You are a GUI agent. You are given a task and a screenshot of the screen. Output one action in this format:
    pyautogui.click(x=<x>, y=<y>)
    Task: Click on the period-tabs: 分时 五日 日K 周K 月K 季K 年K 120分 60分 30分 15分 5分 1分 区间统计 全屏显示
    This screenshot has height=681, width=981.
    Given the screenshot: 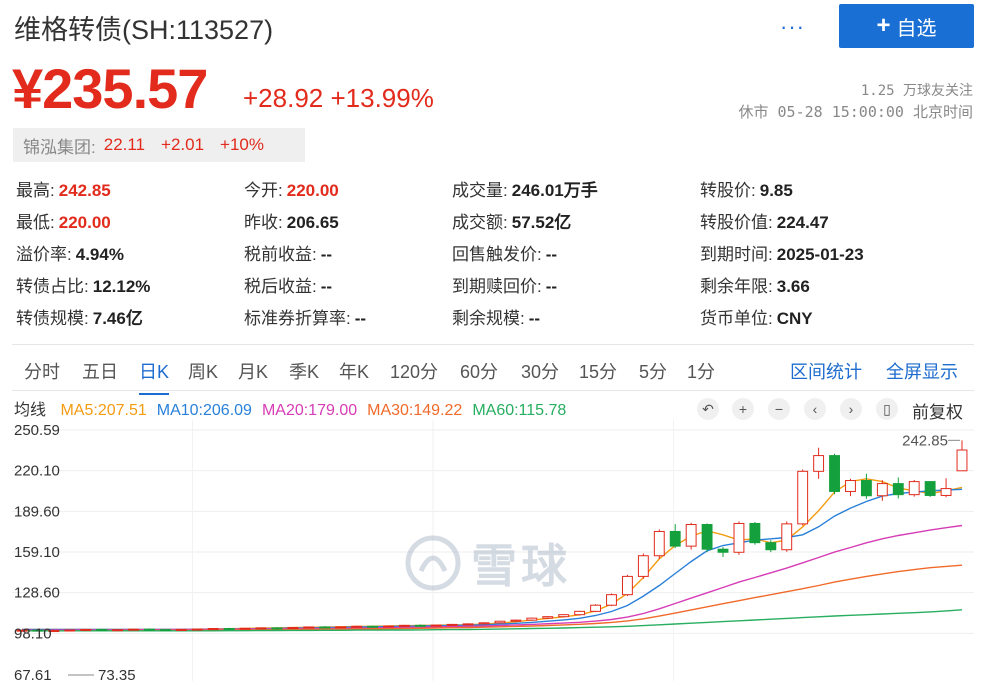 What is the action you would take?
    pyautogui.click(x=493, y=370)
    